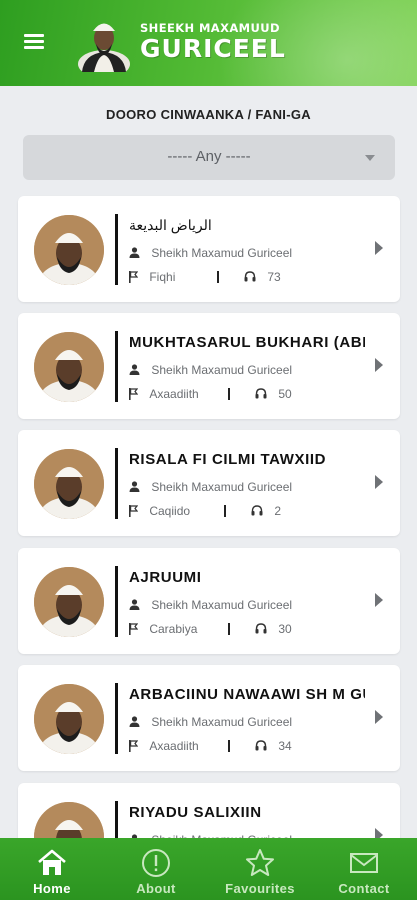 The width and height of the screenshot is (417, 900). I want to click on nav-label: Contact, so click(364, 888).